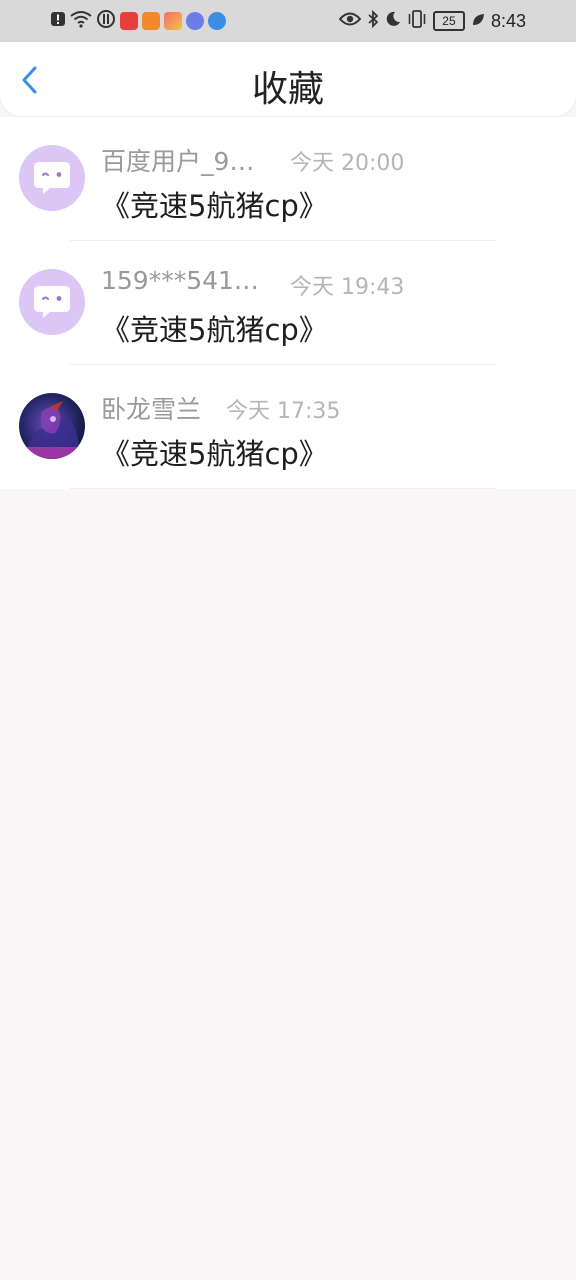 The height and width of the screenshot is (1280, 576). Describe the element at coordinates (151, 21) in the screenshot. I see `video-app-icon` at that location.